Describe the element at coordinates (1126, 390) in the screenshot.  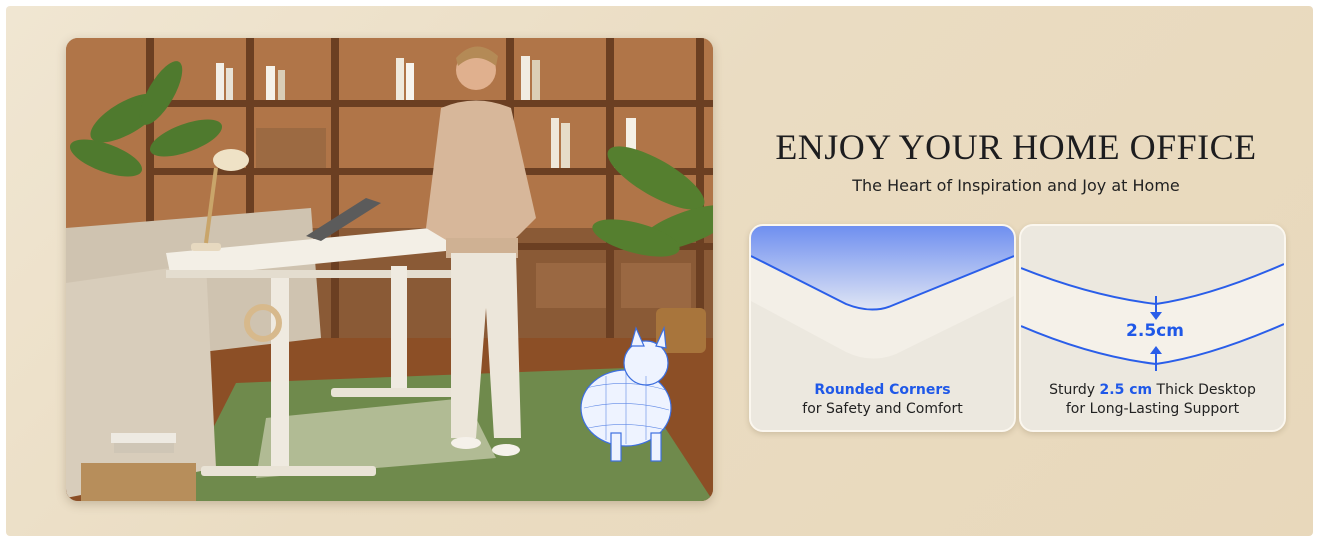
I see `feature-highlight: 2.5 cm` at that location.